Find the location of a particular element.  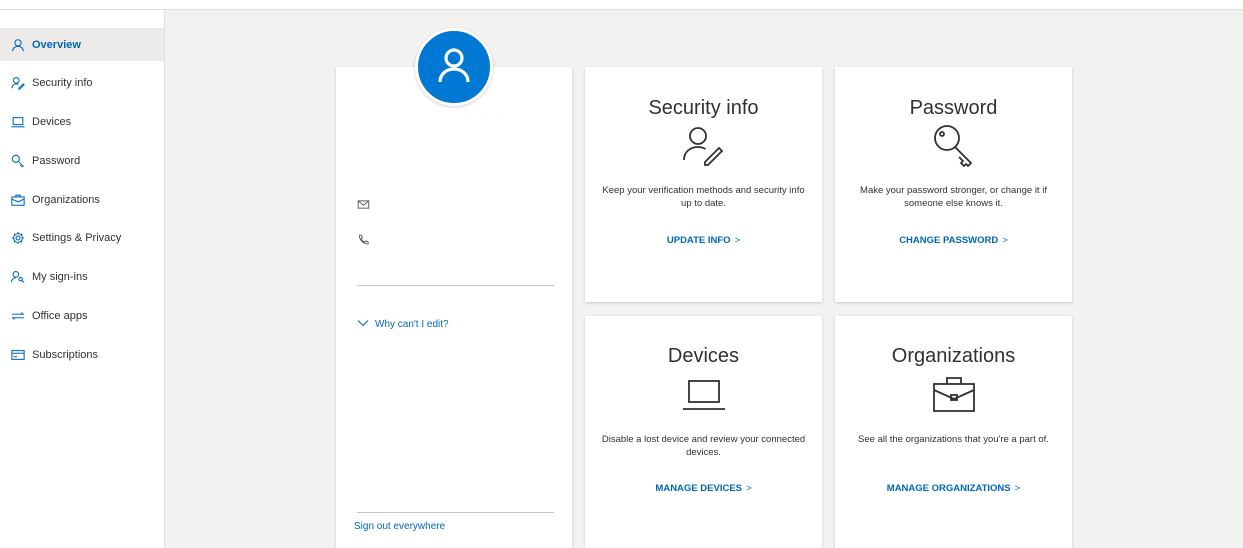

why-cant-i-edit-toggle: Why can't I edit? is located at coordinates (403, 324).